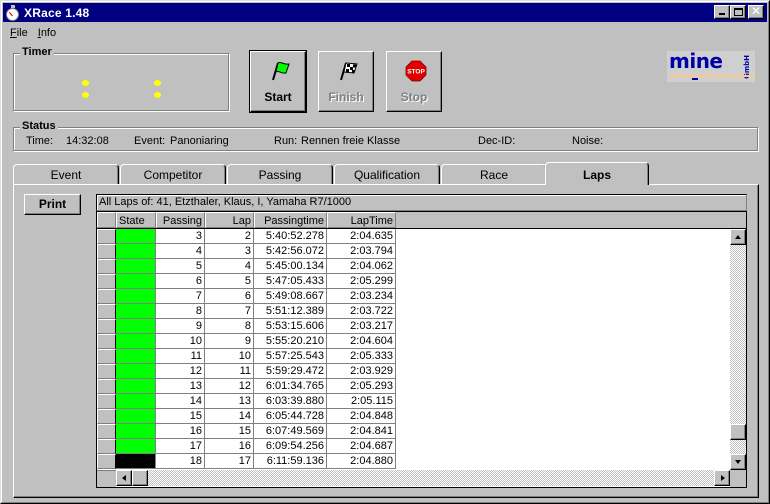 Image resolution: width=770 pixels, height=504 pixels. I want to click on menu-info: Info, so click(47, 33).